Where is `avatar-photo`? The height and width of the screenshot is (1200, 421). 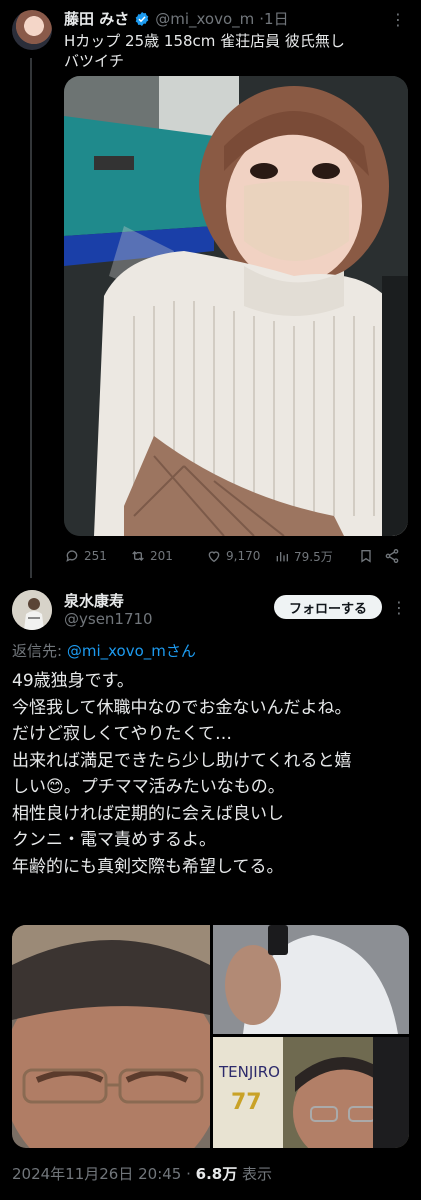 avatar-photo is located at coordinates (32, 610).